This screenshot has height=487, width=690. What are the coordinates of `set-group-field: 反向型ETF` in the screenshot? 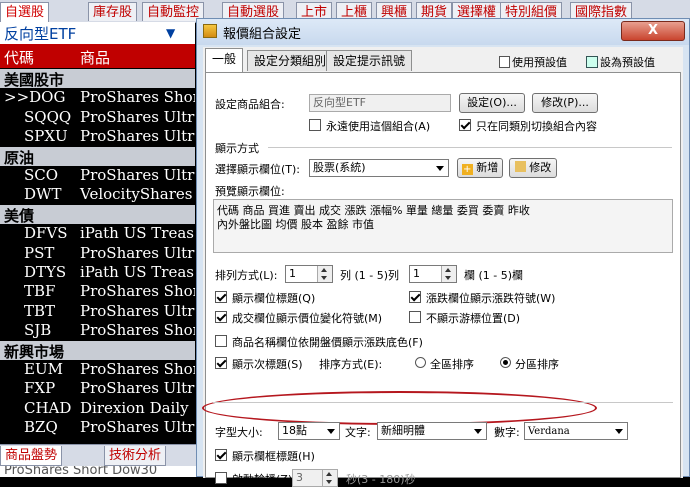 It's located at (380, 103).